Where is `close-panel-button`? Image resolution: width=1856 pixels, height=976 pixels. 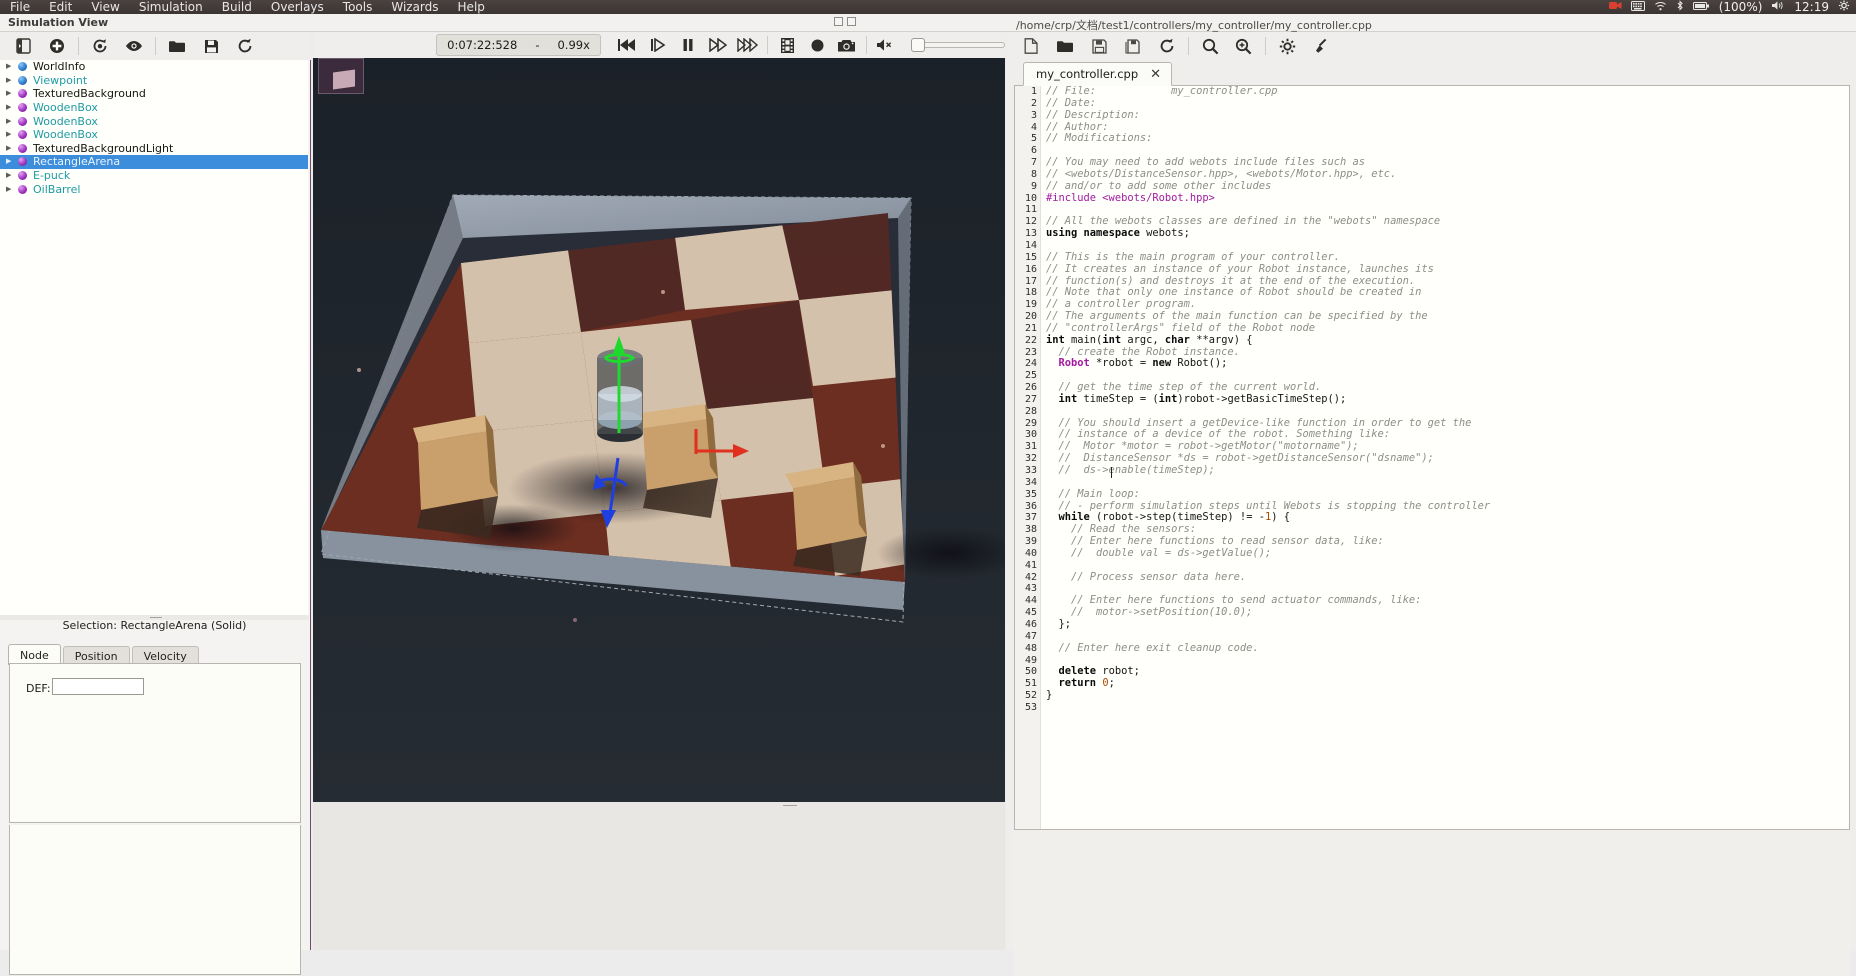 close-panel-button is located at coordinates (851, 21).